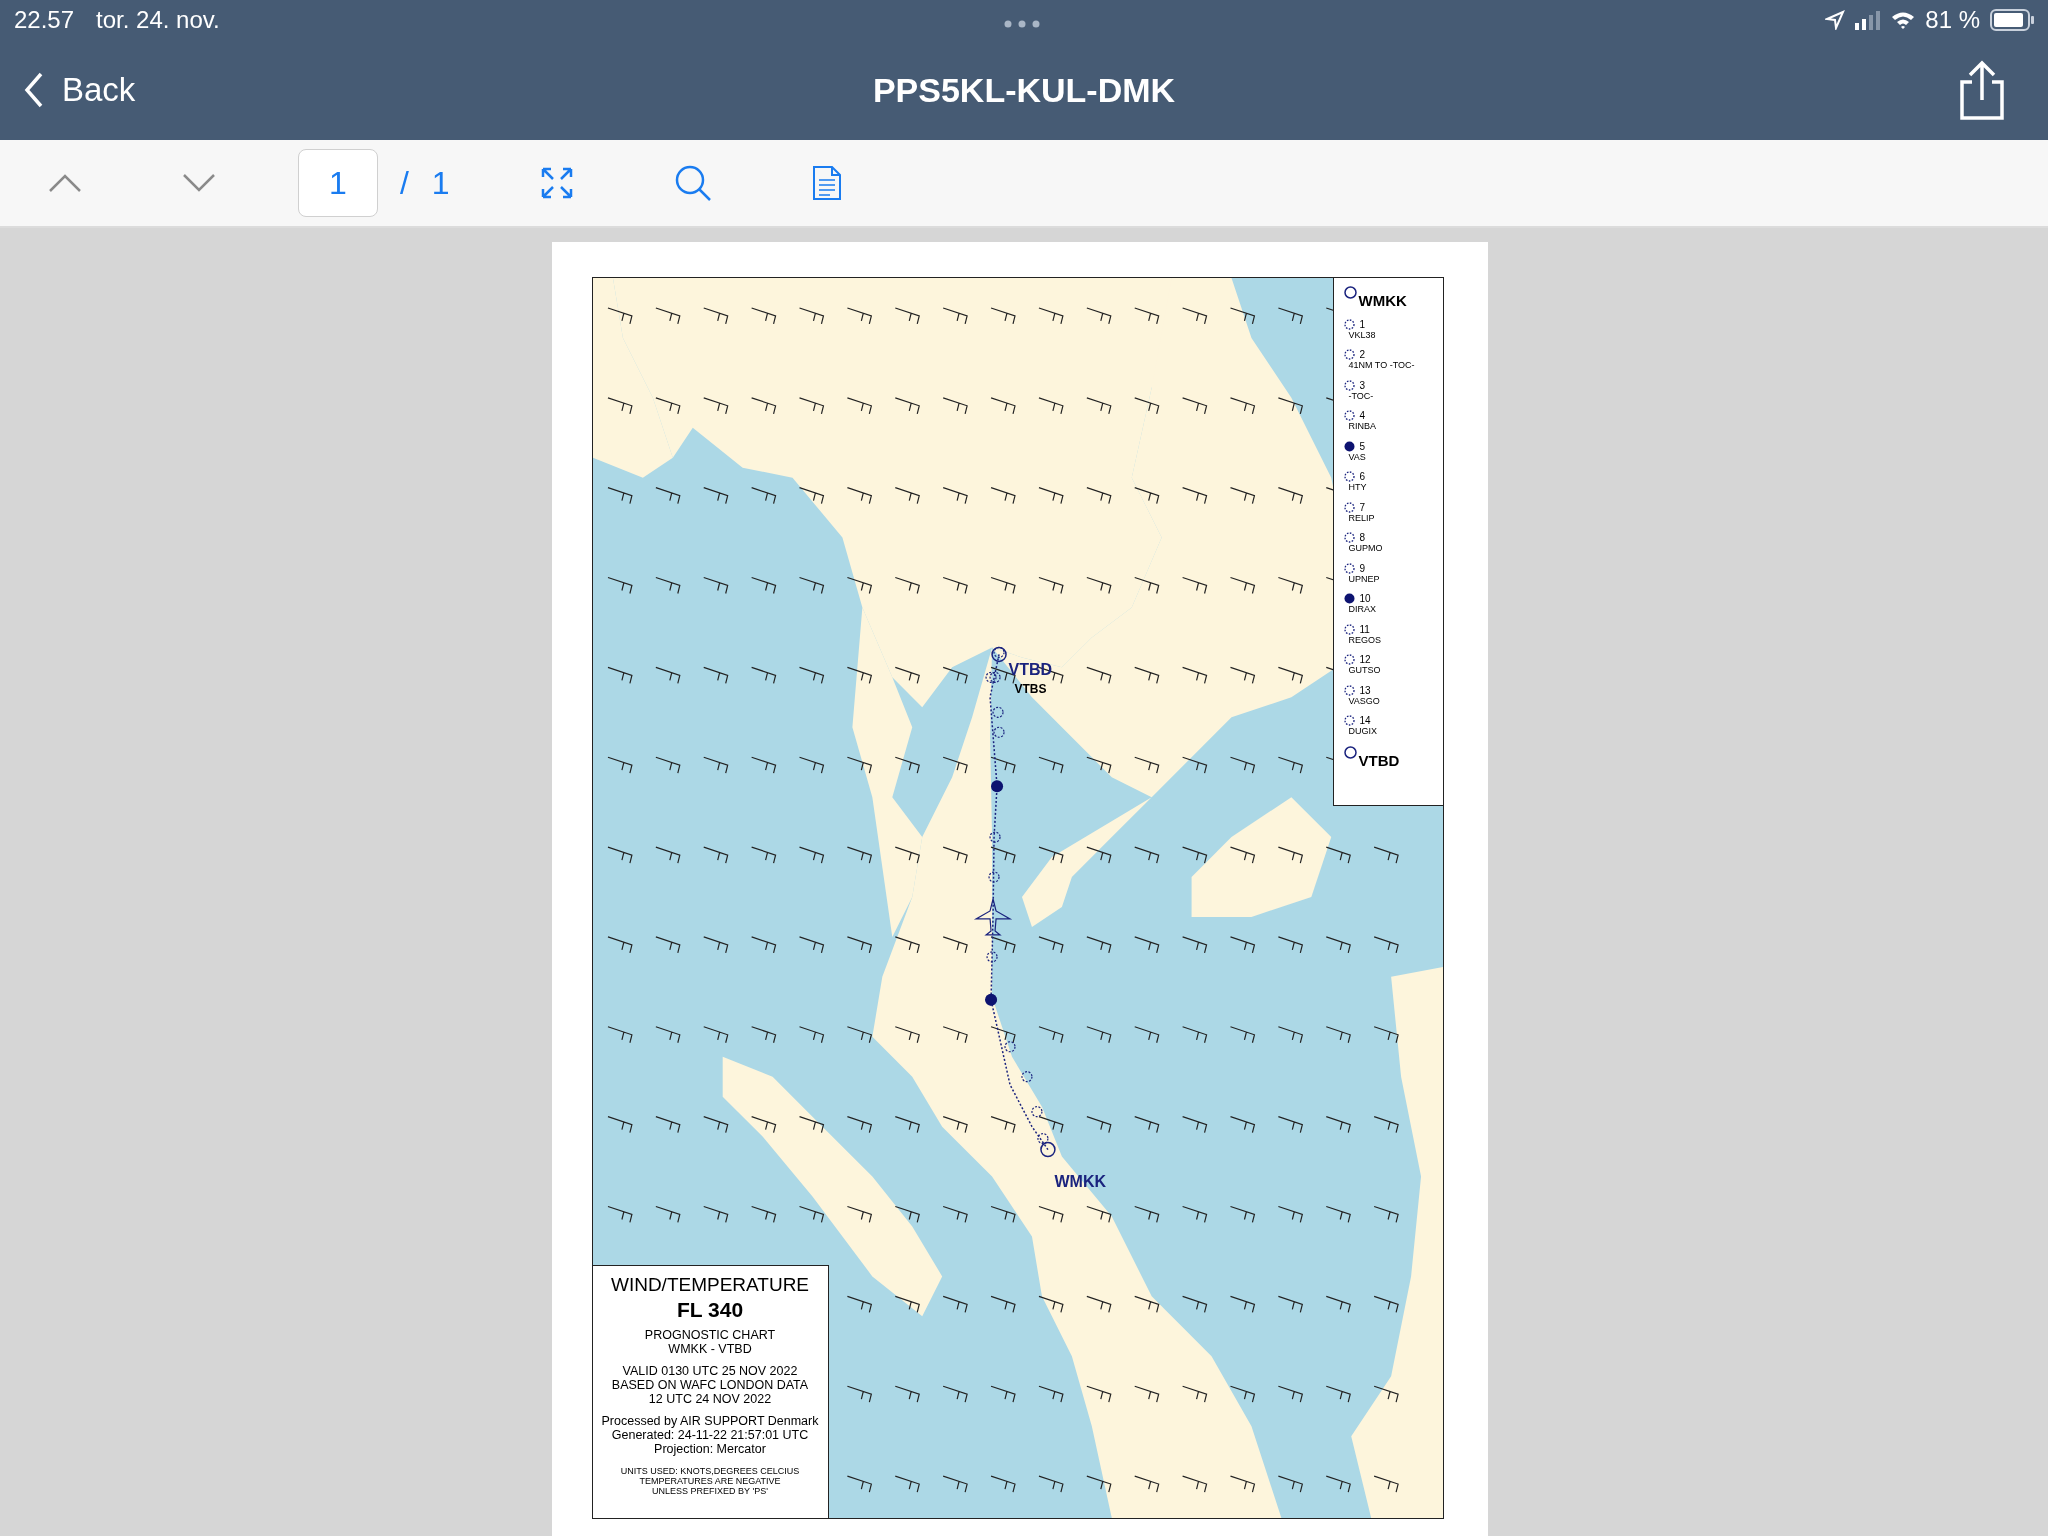  What do you see at coordinates (1364, 629) in the screenshot?
I see `waypoint-number: 11` at bounding box center [1364, 629].